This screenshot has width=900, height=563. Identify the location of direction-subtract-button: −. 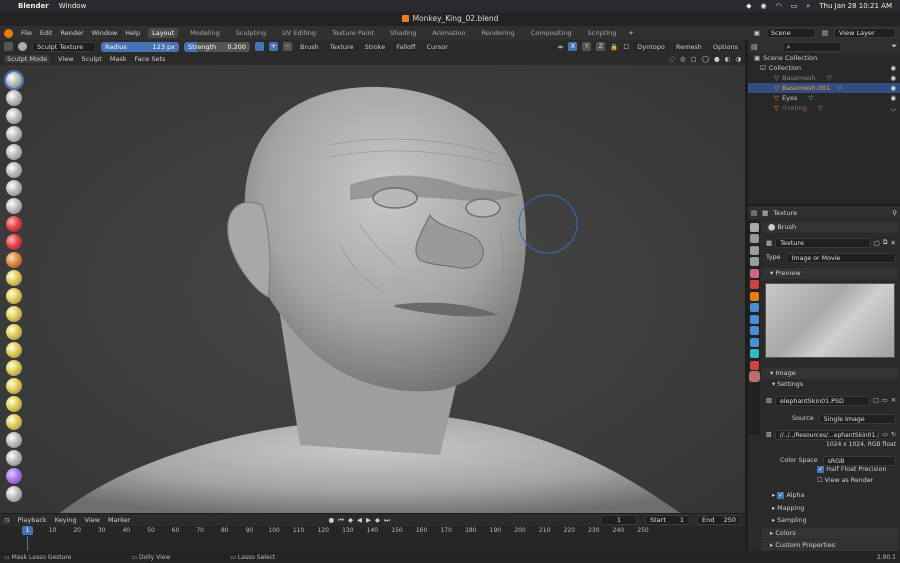
(287, 46).